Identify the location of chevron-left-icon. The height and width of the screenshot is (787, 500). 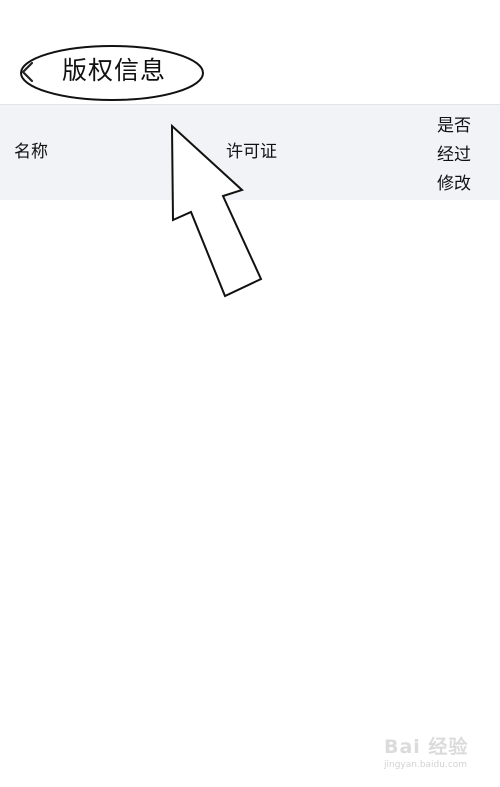
(27, 72).